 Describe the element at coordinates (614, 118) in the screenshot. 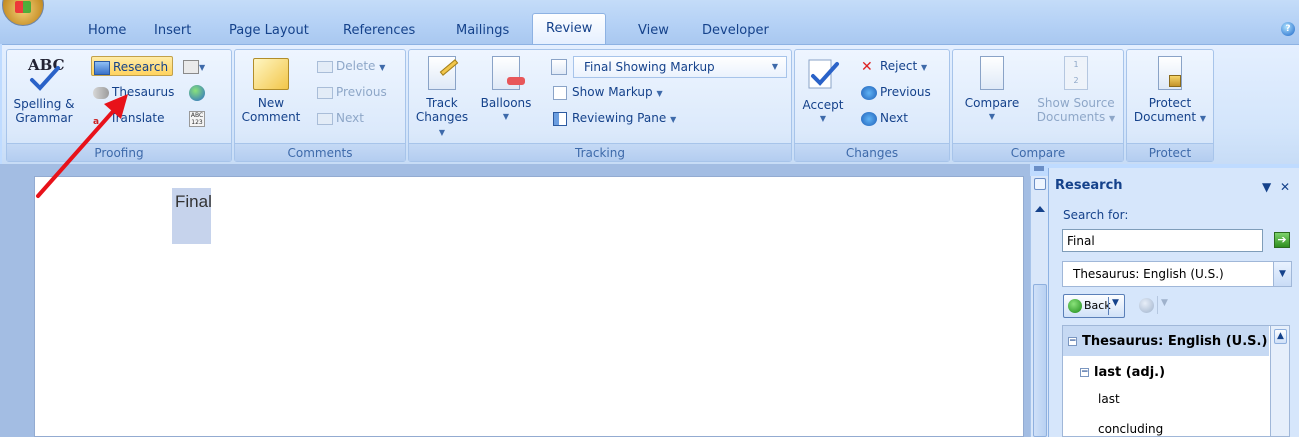

I see `reviewing-pane-button: Reviewing Pane ▼` at that location.